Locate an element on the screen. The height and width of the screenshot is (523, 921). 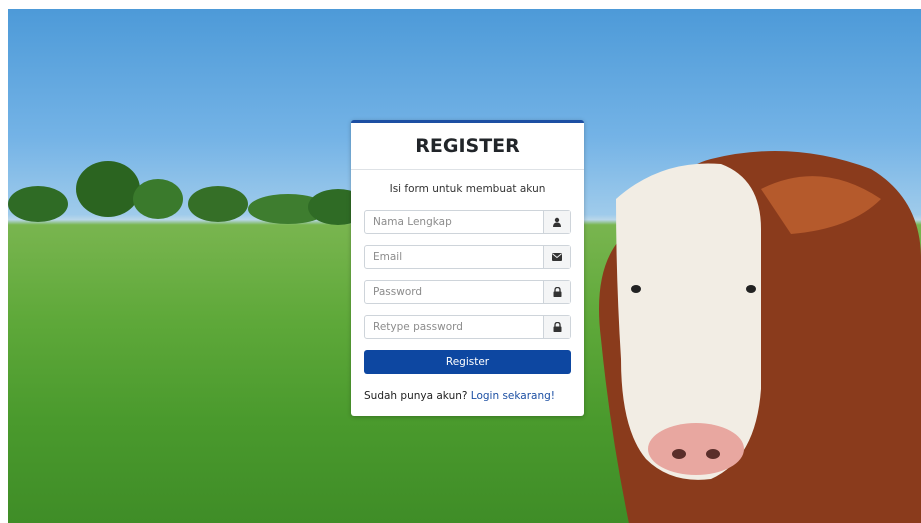
retype-password-field is located at coordinates (467, 327).